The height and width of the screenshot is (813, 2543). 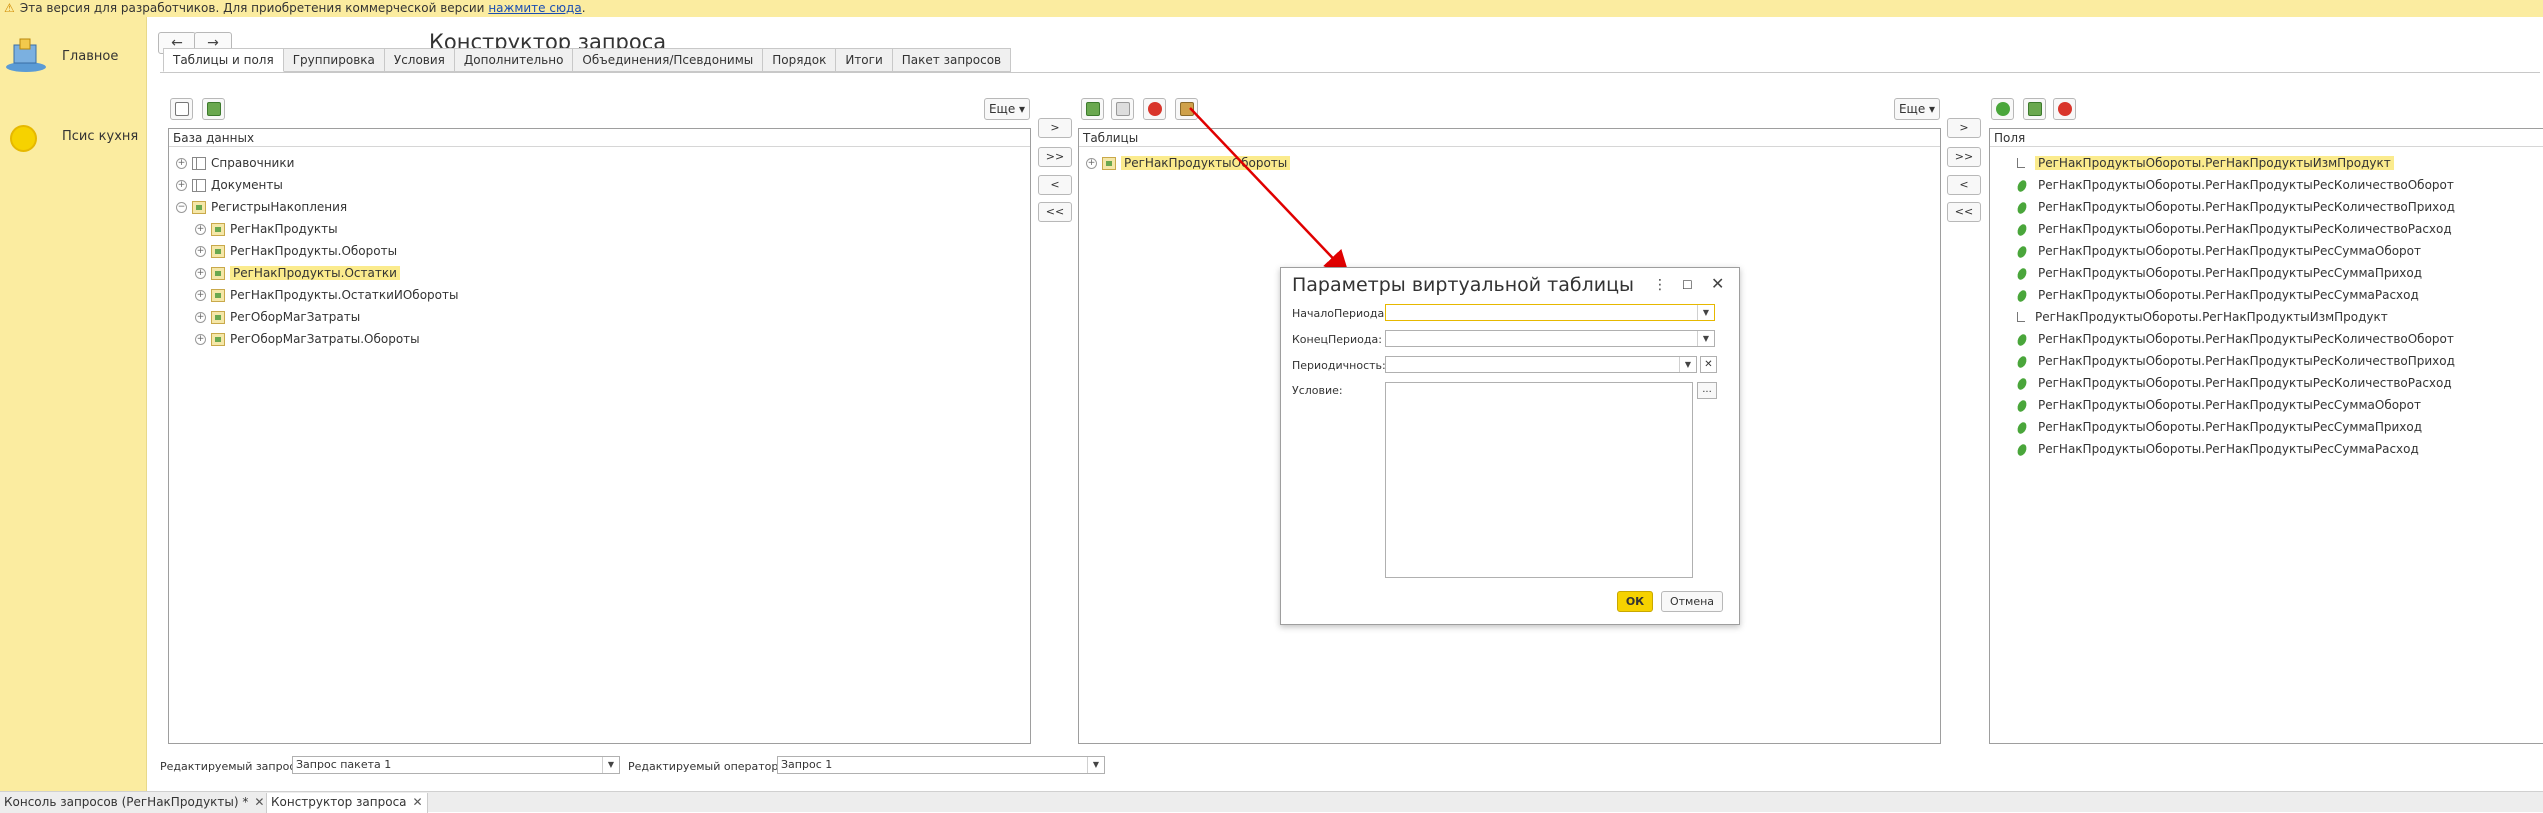 I want to click on window-tab-query-console: Консоль запросов (РегНакПродукты) * ✕, so click(x=134, y=803).